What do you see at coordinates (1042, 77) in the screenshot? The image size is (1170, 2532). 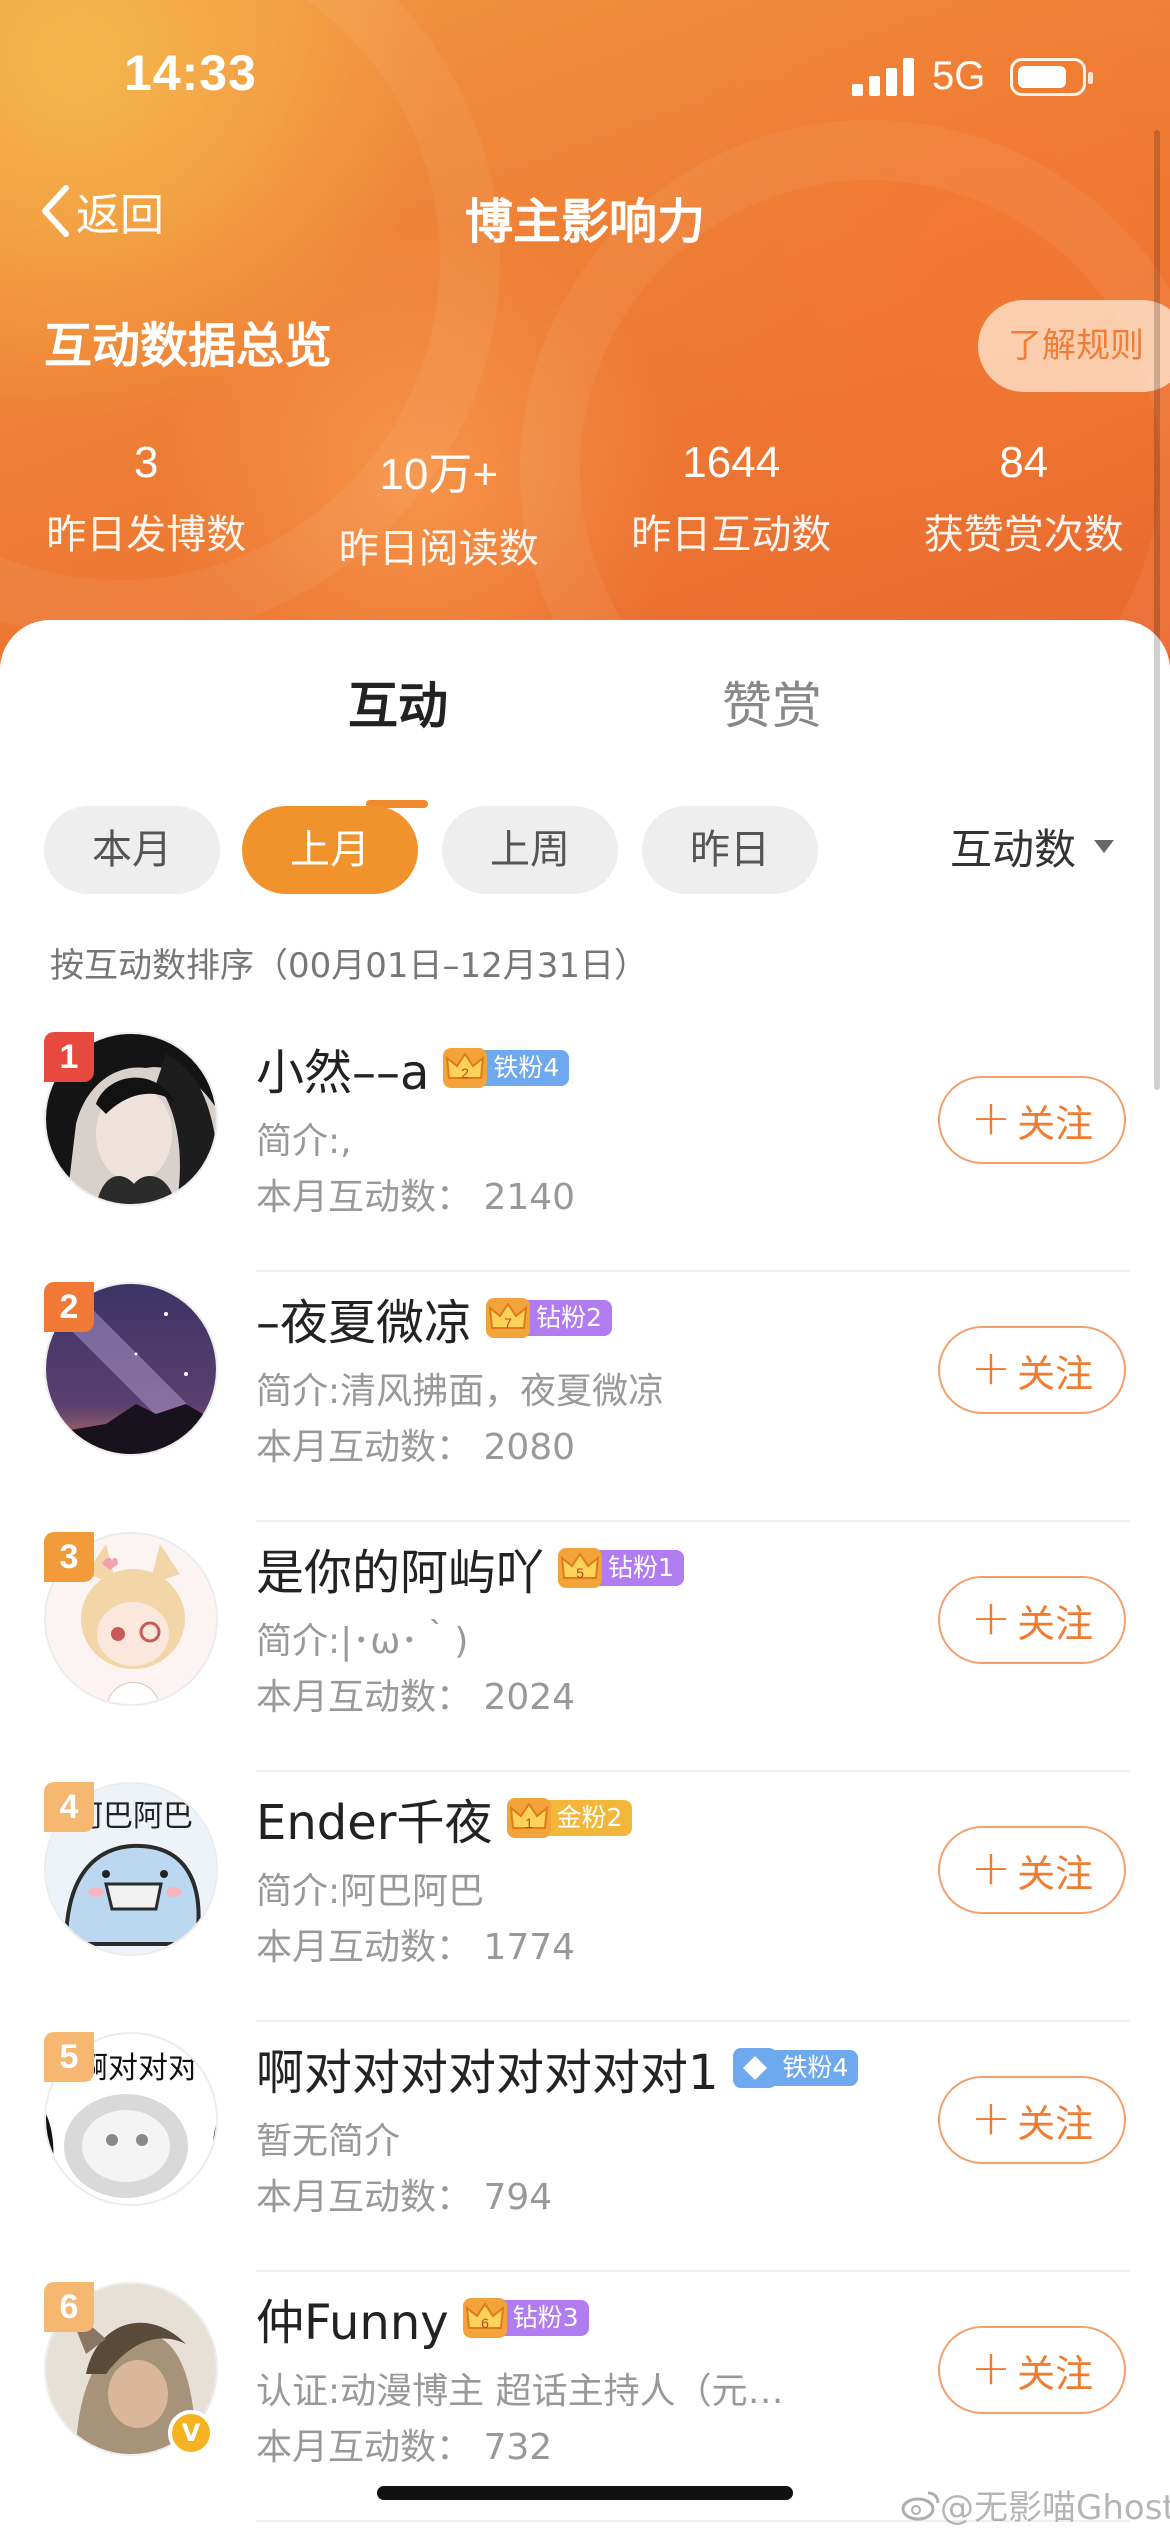 I see `battery-level` at bounding box center [1042, 77].